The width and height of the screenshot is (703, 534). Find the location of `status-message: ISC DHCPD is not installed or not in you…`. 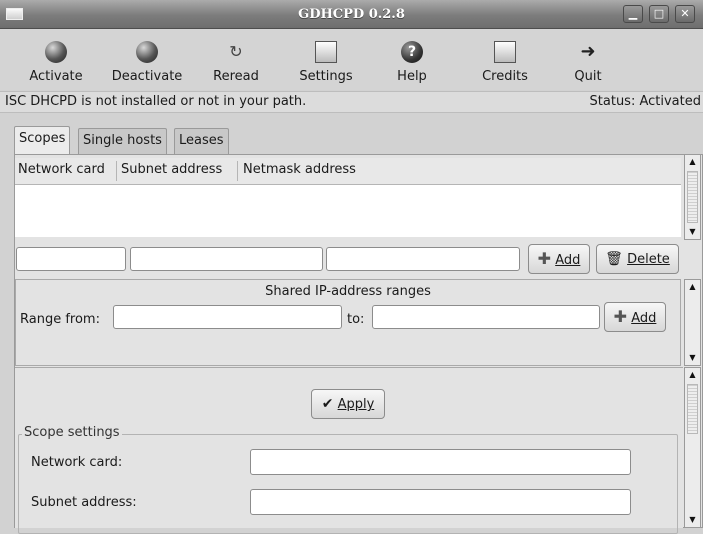

status-message: ISC DHCPD is not installed or not in you… is located at coordinates (156, 101).